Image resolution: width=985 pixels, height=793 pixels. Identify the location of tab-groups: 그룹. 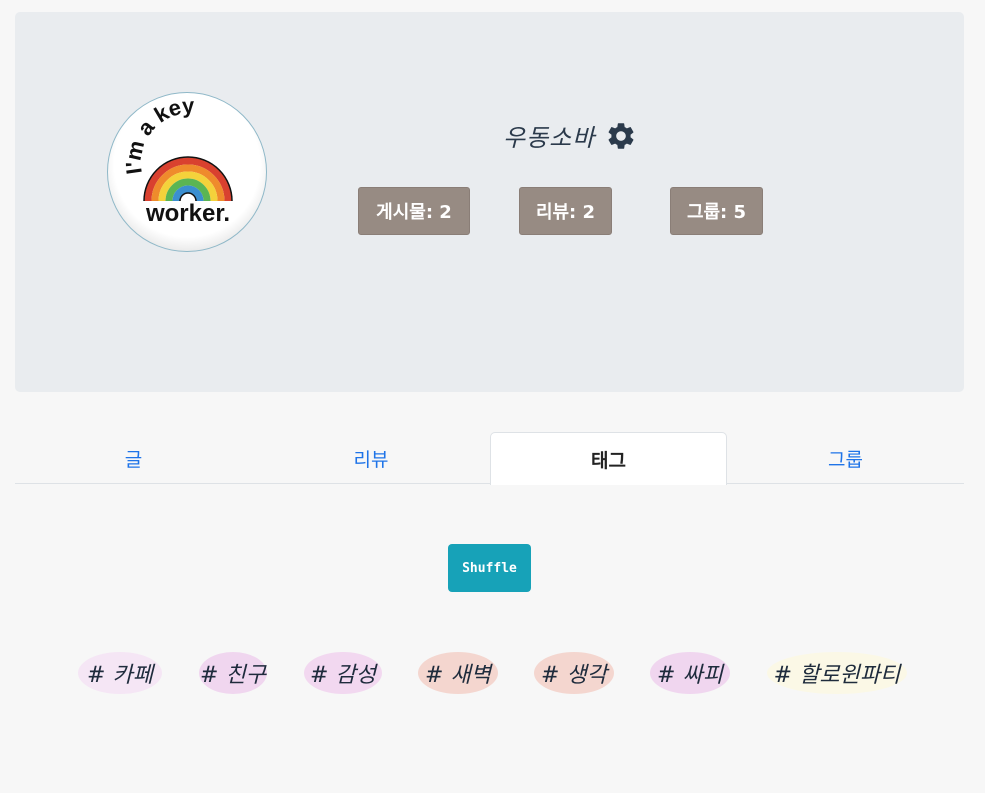
(845, 458).